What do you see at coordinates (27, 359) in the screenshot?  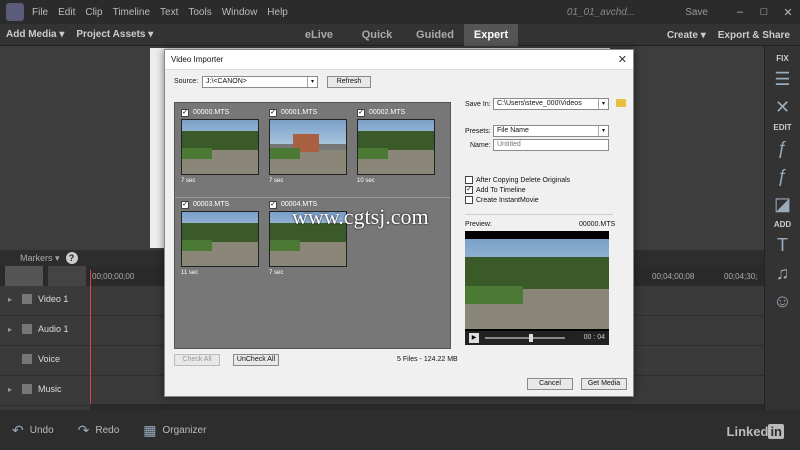 I see `microphone-icon` at bounding box center [27, 359].